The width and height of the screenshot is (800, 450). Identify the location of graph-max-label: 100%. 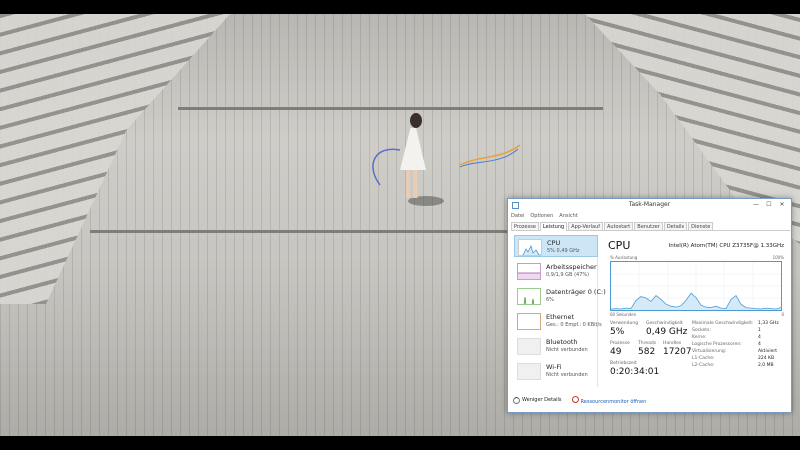
(778, 257).